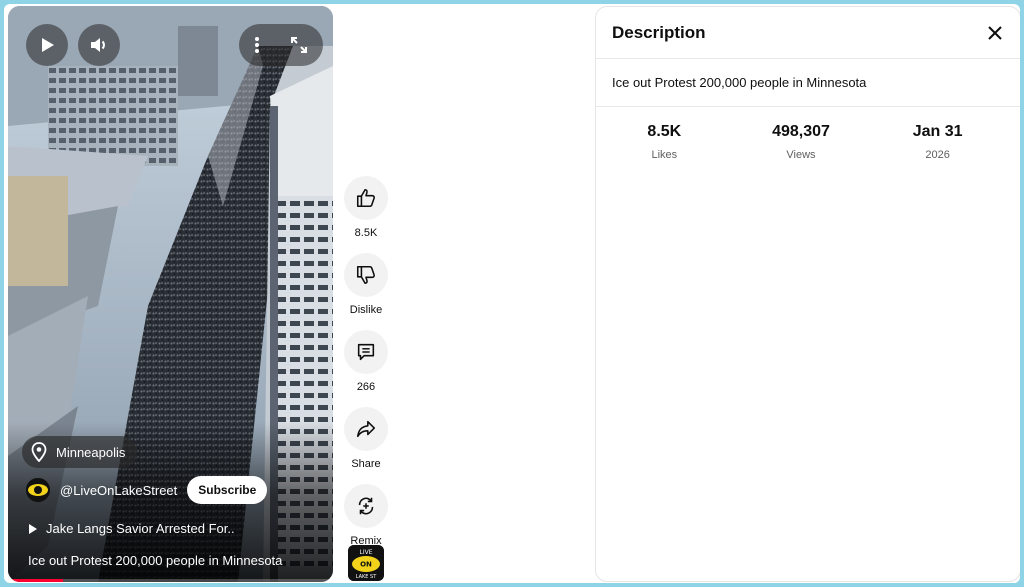 This screenshot has height=587, width=1024. I want to click on stat-value: 8.5K, so click(664, 131).